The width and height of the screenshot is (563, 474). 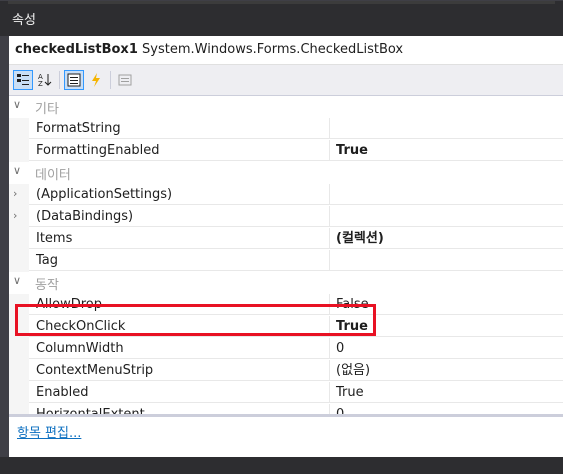 I want to click on property-value: (없음), so click(x=446, y=370).